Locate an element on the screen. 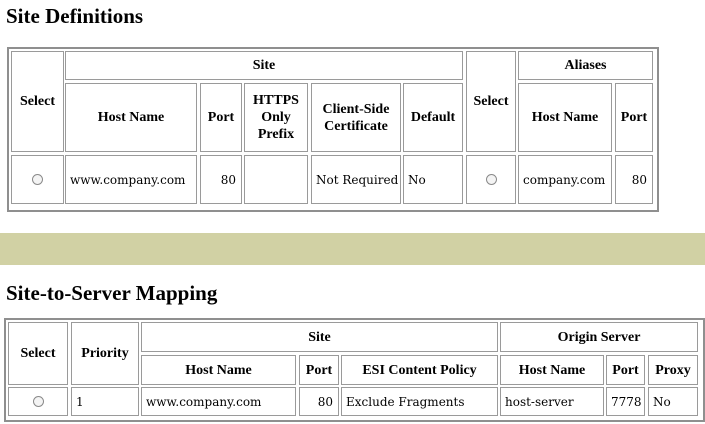 This screenshot has height=424, width=705. mapping-origin-host-name: host-server is located at coordinates (552, 401).